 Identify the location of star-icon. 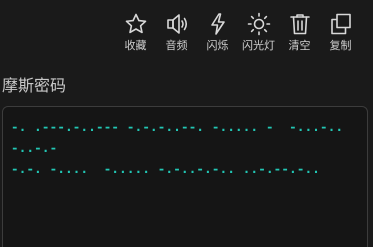
(135, 23).